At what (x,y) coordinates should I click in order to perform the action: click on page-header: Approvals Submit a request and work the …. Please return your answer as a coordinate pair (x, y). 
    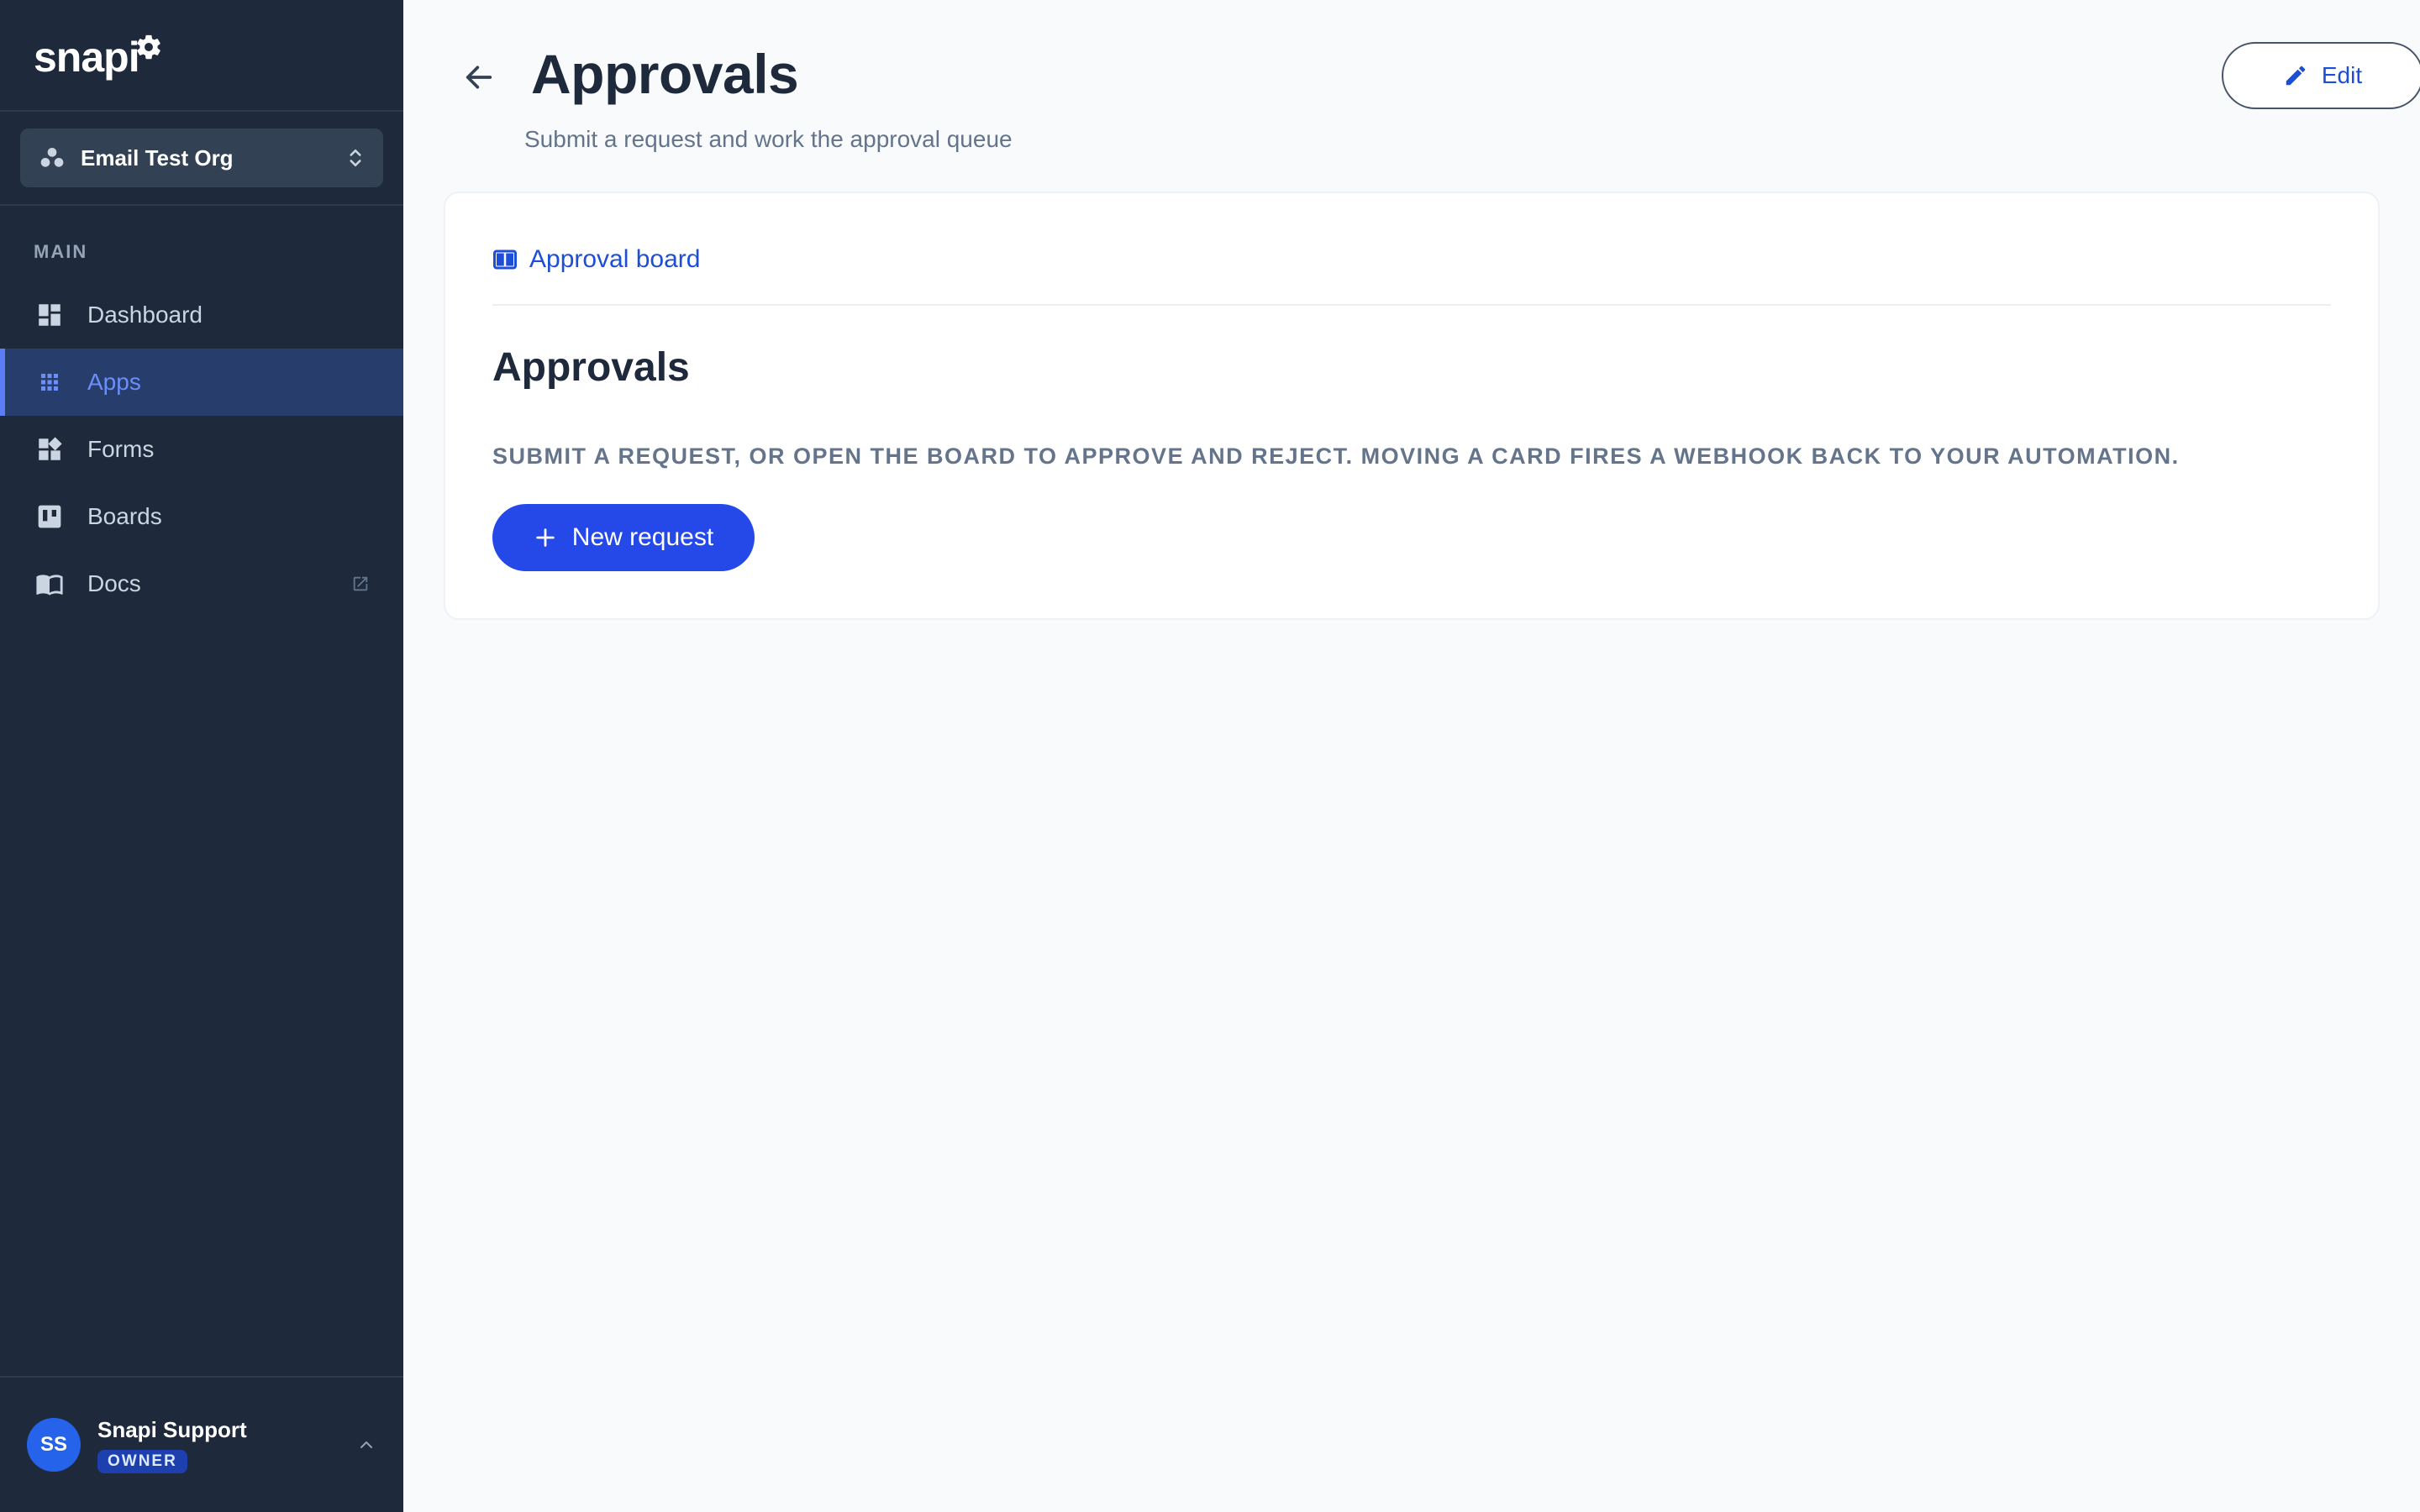
    Looking at the image, I should click on (1411, 92).